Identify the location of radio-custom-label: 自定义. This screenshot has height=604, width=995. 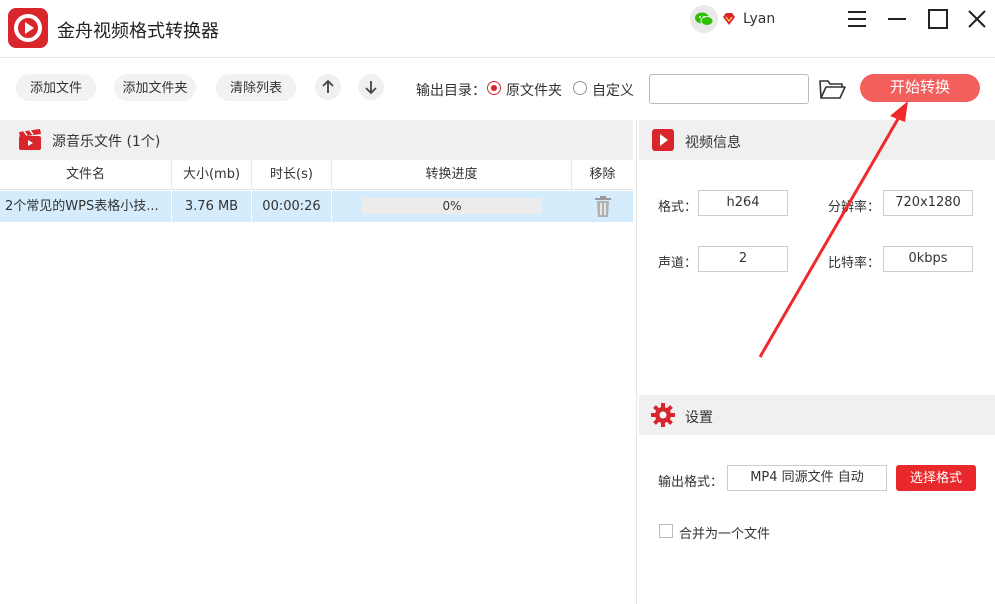
(613, 90).